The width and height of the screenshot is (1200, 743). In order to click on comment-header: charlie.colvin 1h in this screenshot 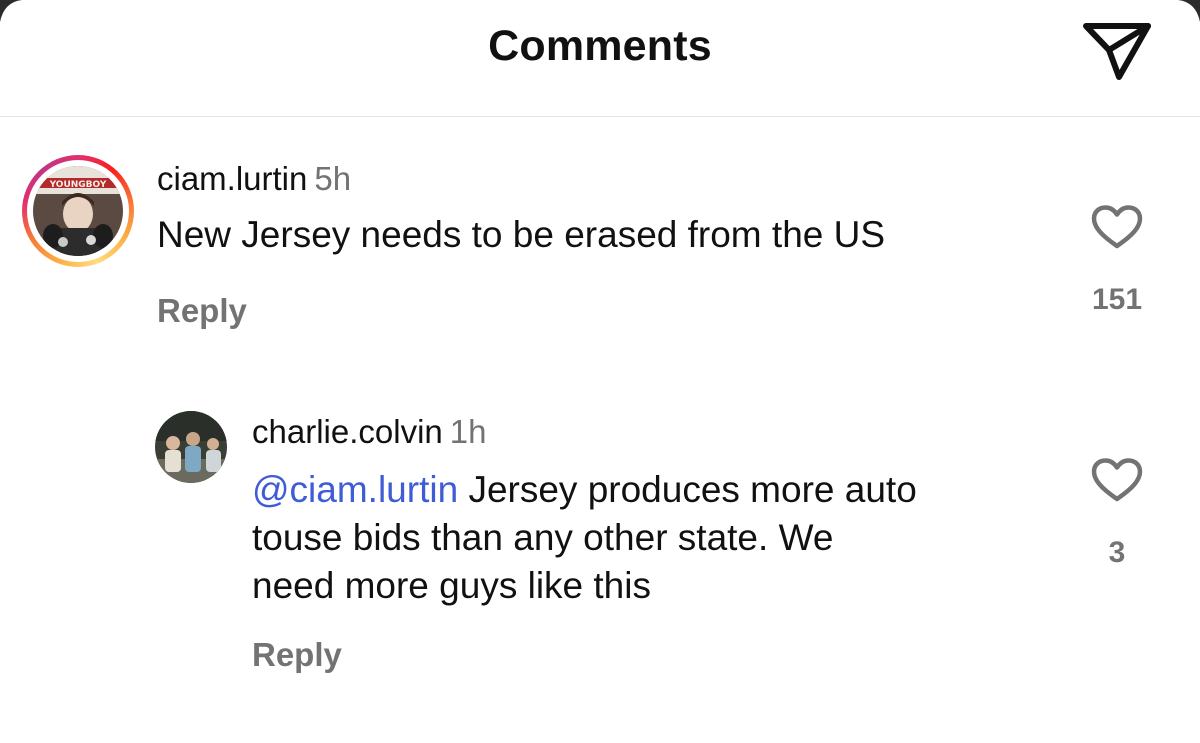, I will do `click(369, 432)`.